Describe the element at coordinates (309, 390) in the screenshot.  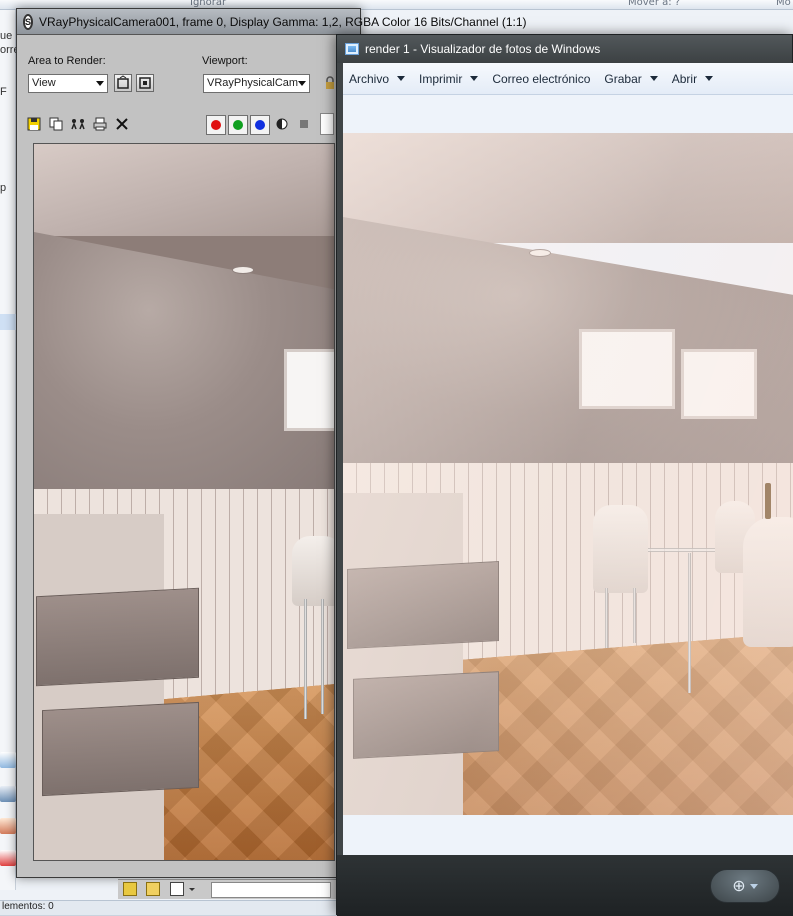
I see `scene-window` at that location.